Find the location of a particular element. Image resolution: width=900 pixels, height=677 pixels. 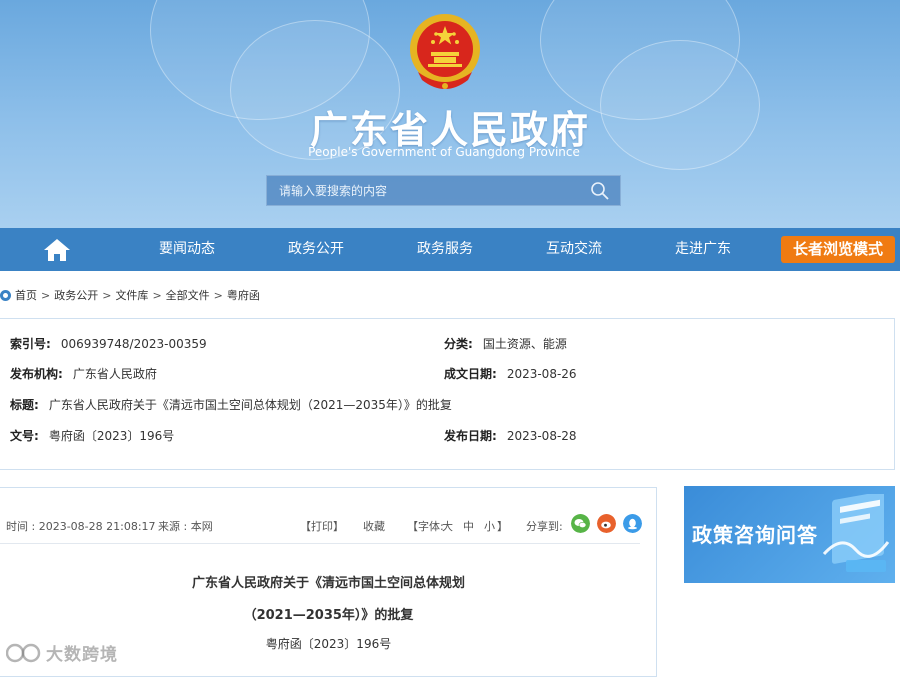

nav-item-news: 要闻动态 is located at coordinates (187, 249).